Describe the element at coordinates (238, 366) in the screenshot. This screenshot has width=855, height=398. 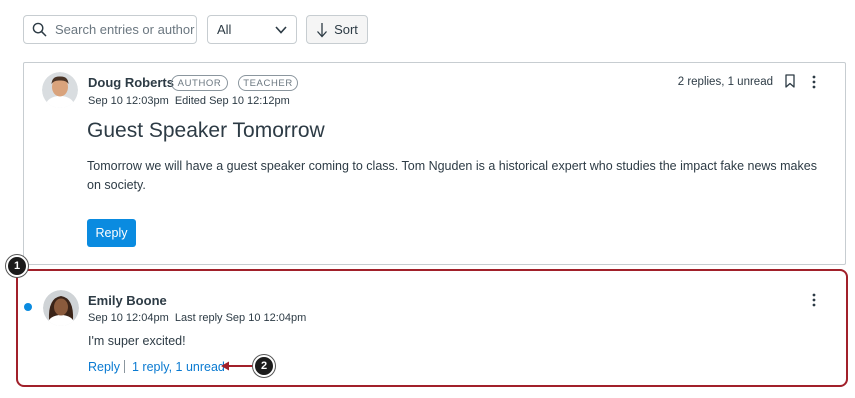
I see `callout-arrow-icon` at that location.